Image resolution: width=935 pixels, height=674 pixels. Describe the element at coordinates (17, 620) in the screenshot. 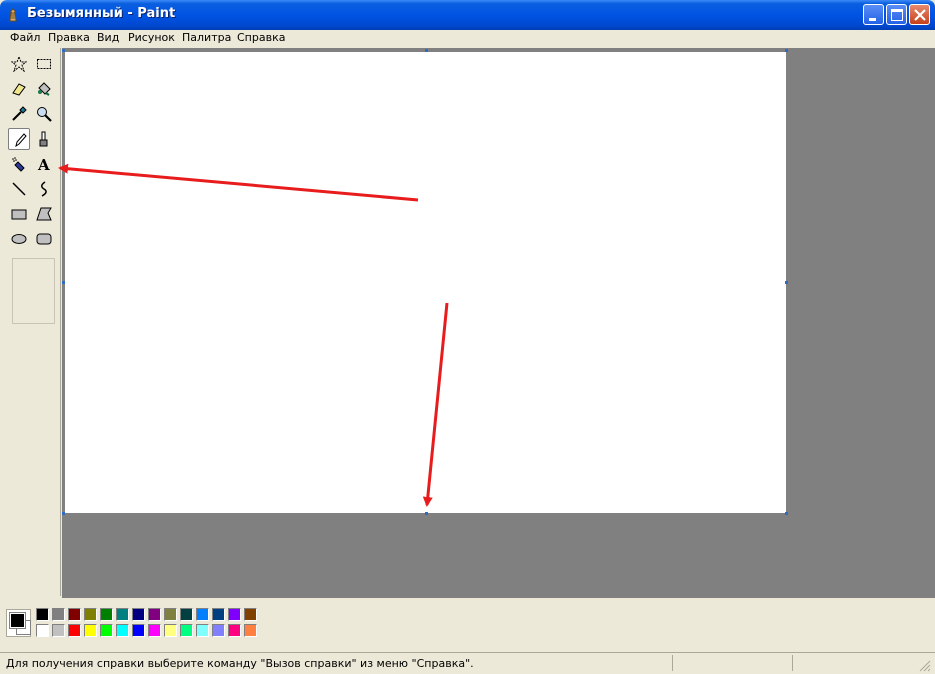

I see `foreground-color` at that location.